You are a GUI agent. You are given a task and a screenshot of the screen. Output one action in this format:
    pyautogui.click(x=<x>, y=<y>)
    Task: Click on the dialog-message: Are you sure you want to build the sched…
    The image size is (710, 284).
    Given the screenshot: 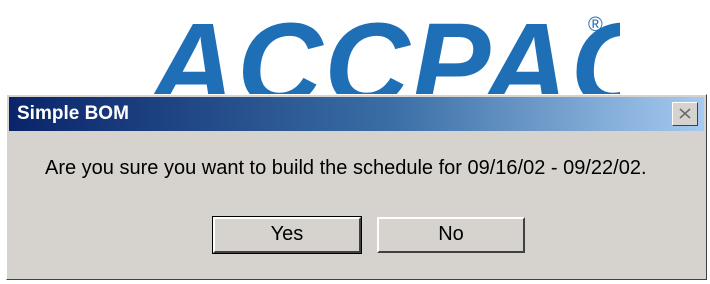 What is the action you would take?
    pyautogui.click(x=346, y=168)
    